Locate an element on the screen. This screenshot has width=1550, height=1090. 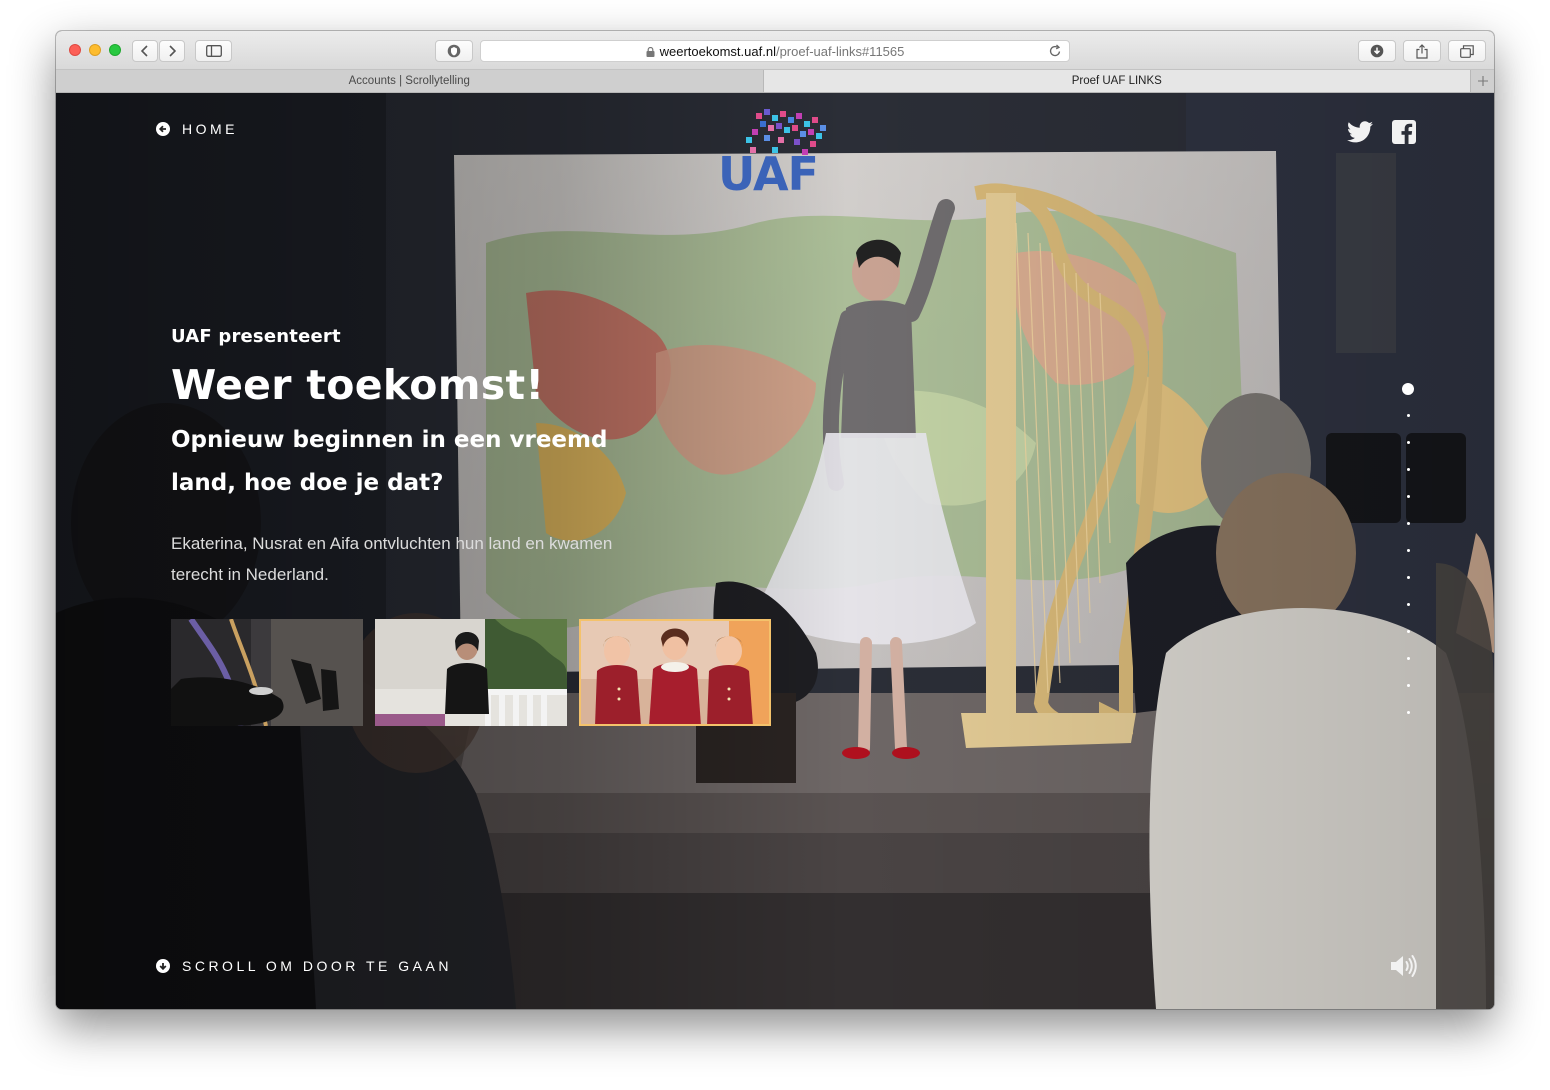
forward-button is located at coordinates (172, 51).